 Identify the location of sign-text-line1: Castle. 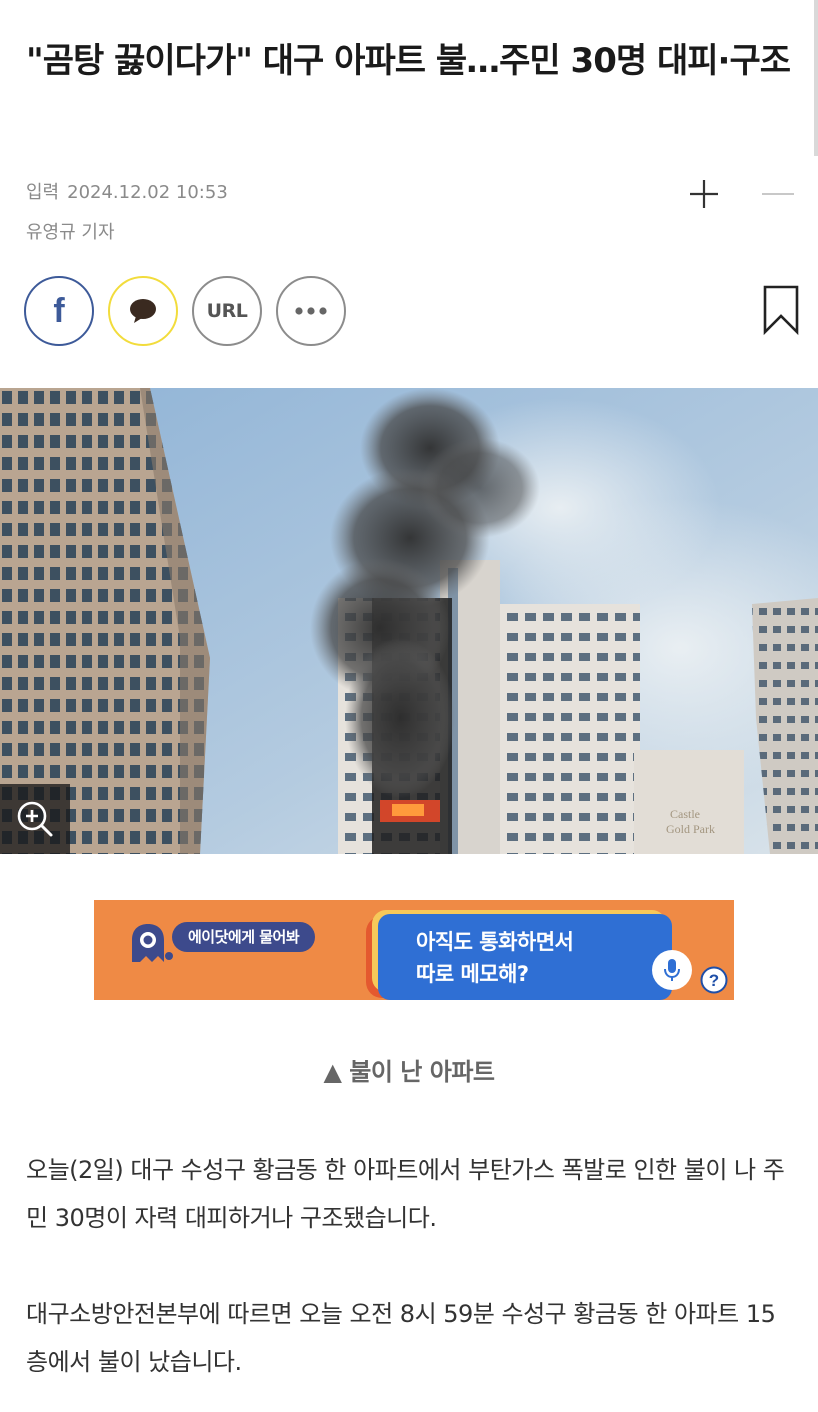
(685, 814).